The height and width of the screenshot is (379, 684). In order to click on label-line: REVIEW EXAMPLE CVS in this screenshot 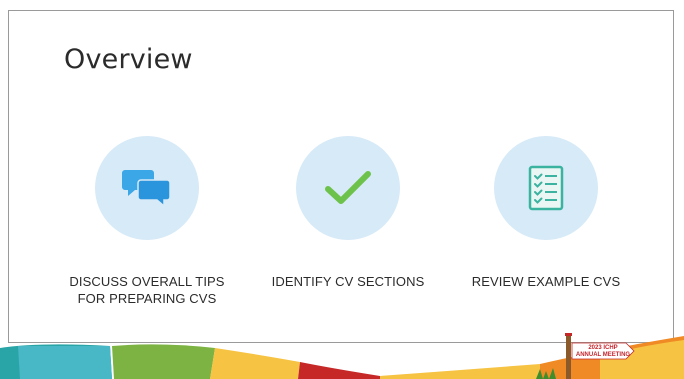, I will do `click(546, 281)`.